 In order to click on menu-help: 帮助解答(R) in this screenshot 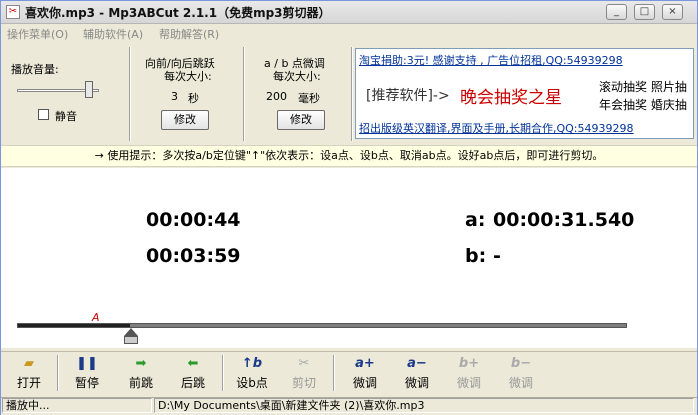, I will do `click(189, 34)`.